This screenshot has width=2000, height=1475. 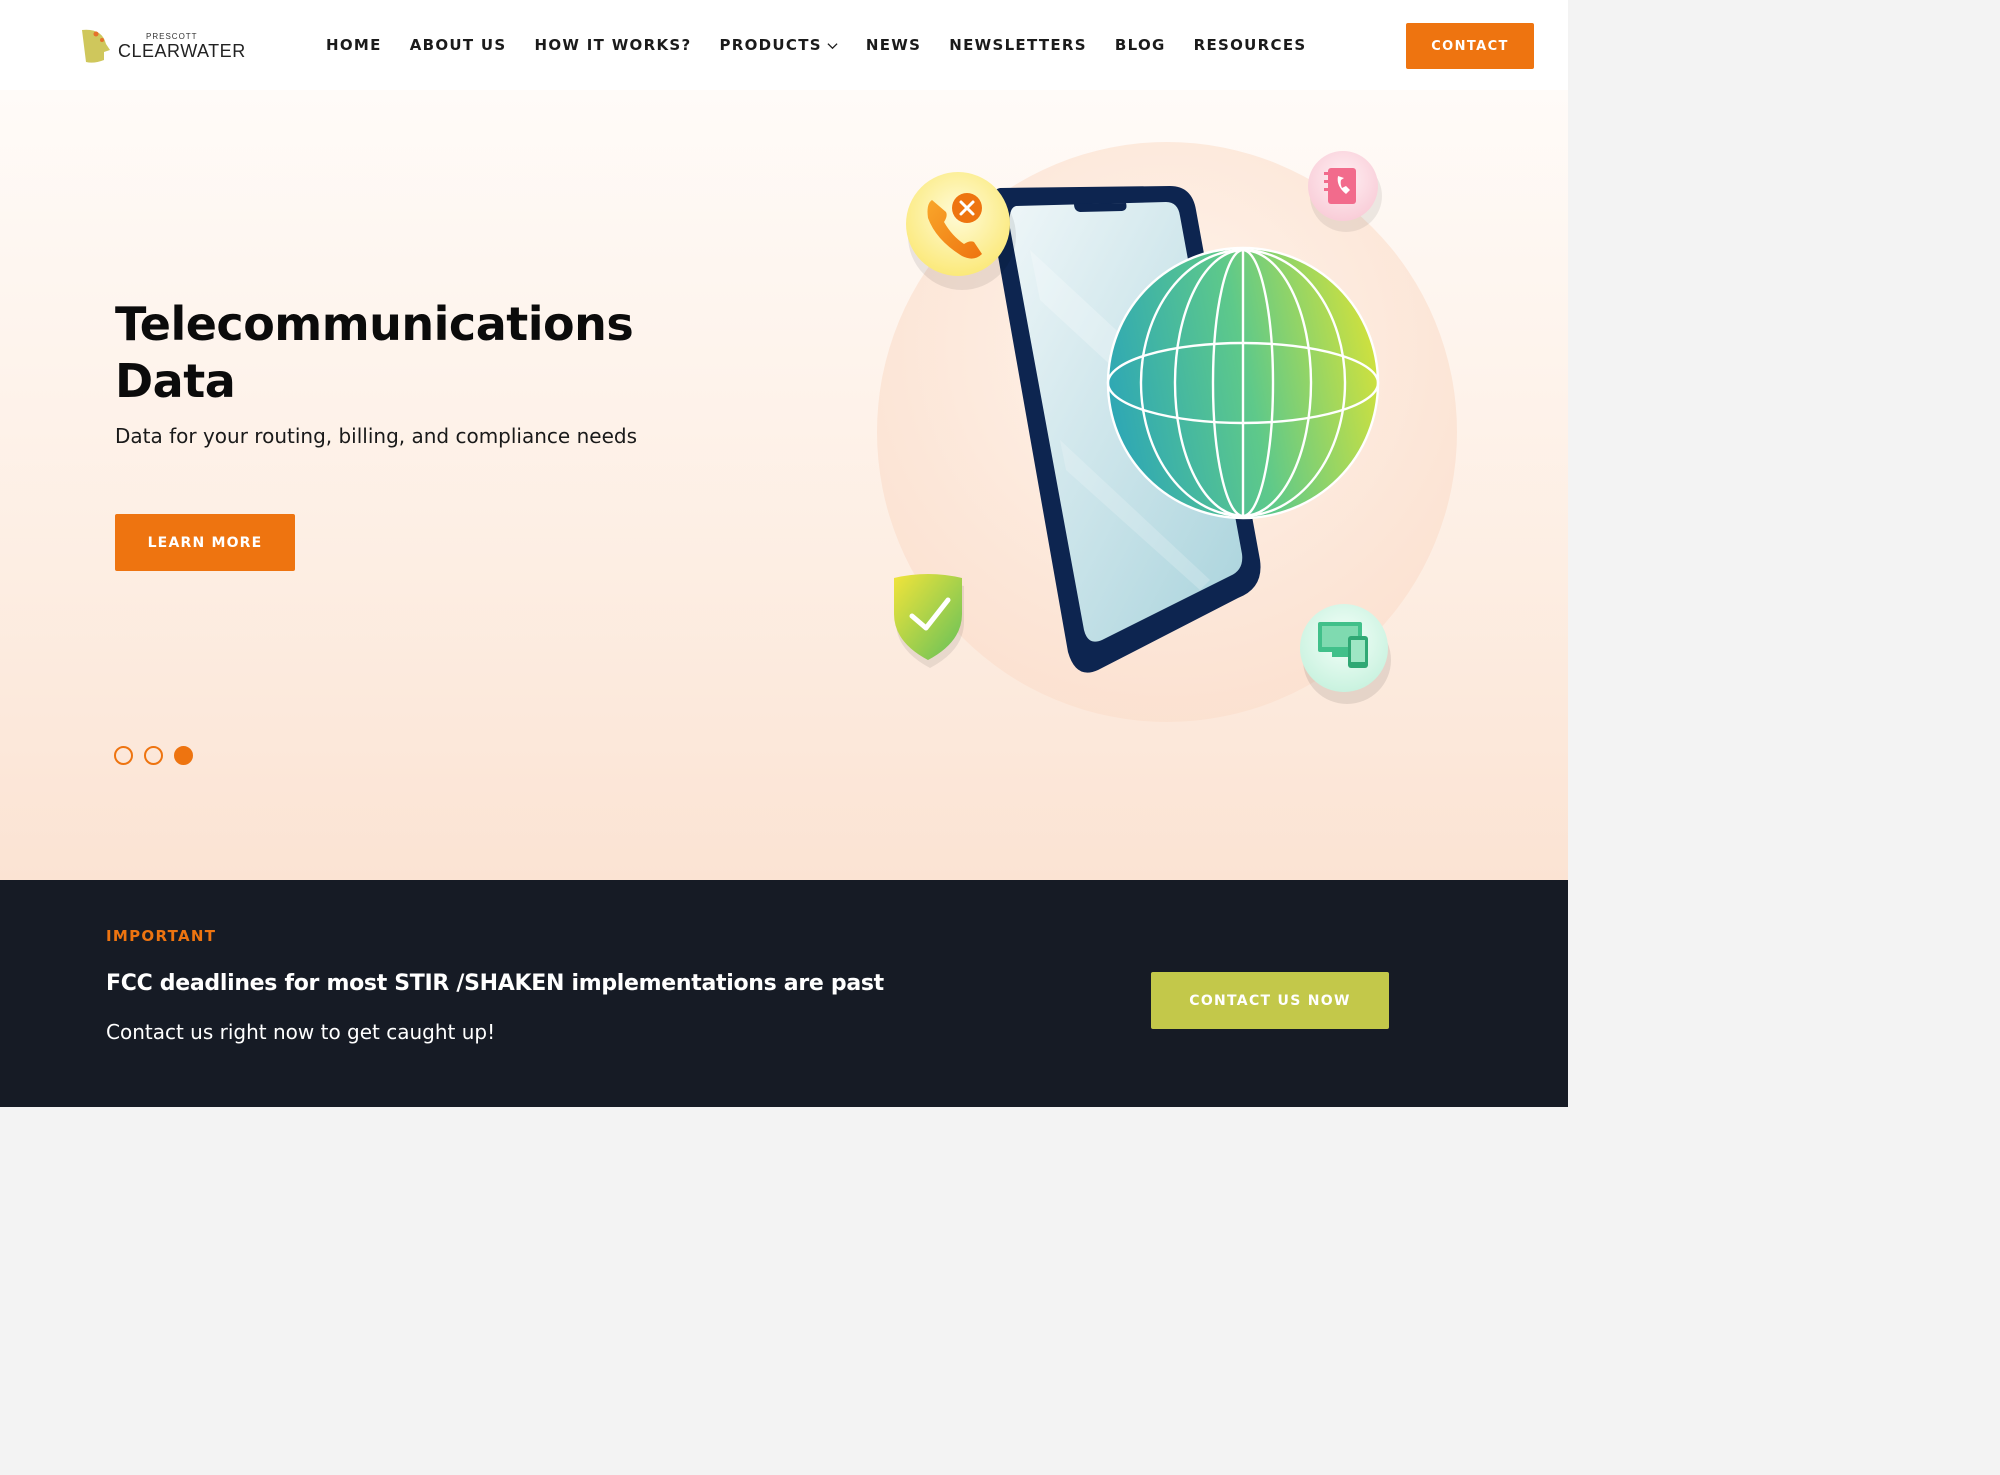 I want to click on logo-big-text: CLEARWATER, so click(x=182, y=51).